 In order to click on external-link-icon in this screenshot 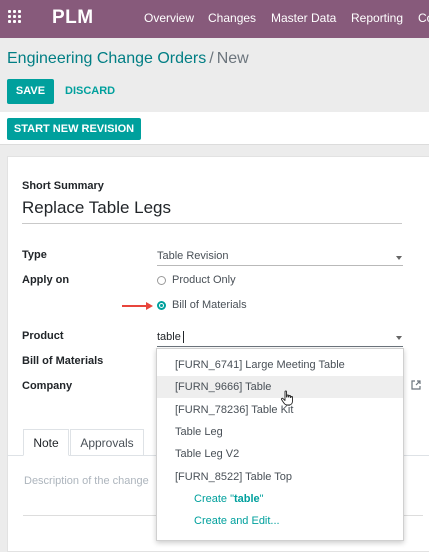, I will do `click(416, 385)`.